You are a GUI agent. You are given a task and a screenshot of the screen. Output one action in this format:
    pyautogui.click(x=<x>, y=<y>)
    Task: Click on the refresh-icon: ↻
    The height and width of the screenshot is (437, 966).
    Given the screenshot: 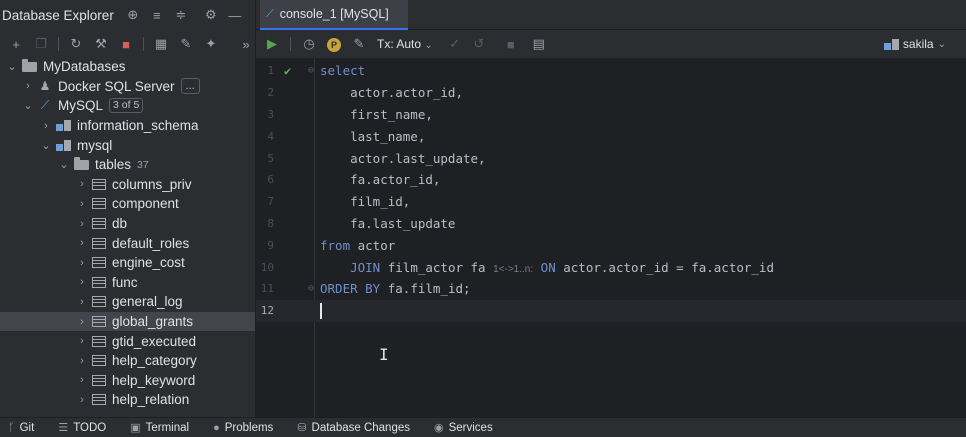 What is the action you would take?
    pyautogui.click(x=76, y=44)
    